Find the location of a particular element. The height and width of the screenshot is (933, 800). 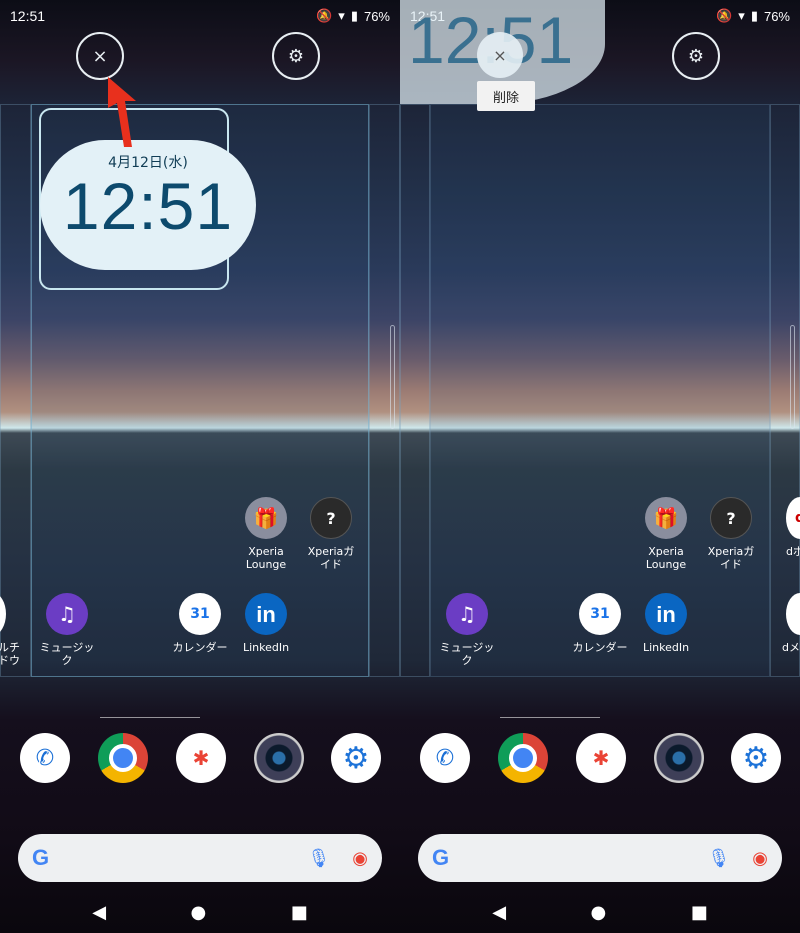

app-dmail-partial: dメ is located at coordinates (786, 623).